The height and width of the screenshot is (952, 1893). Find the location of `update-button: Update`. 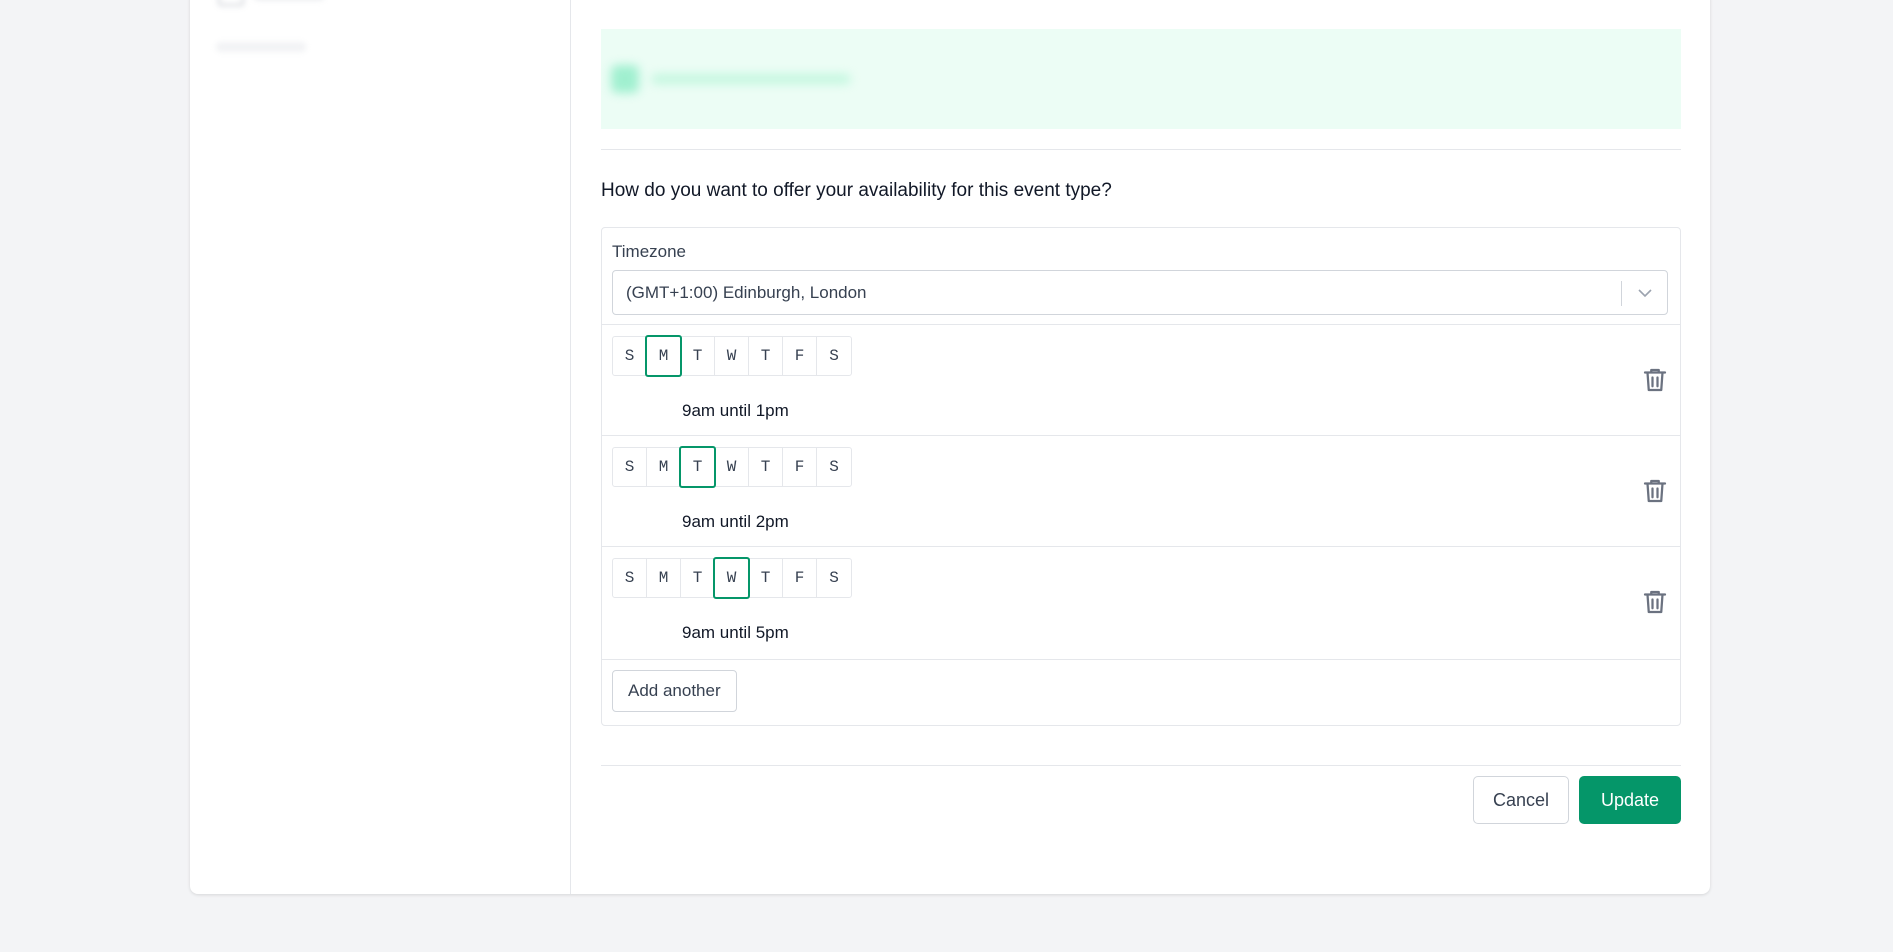

update-button: Update is located at coordinates (1630, 800).